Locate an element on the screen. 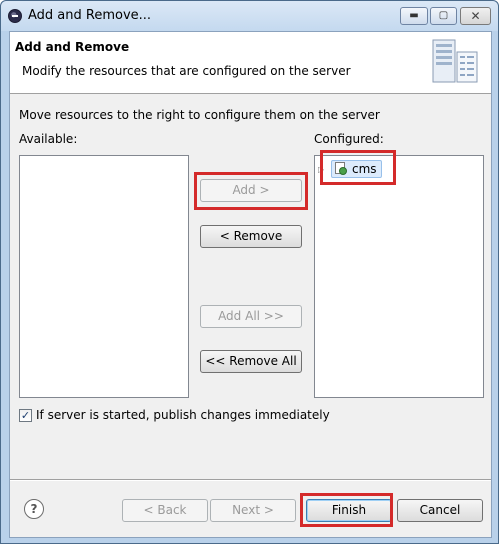 The width and height of the screenshot is (499, 544). footer-separator is located at coordinates (250, 480).